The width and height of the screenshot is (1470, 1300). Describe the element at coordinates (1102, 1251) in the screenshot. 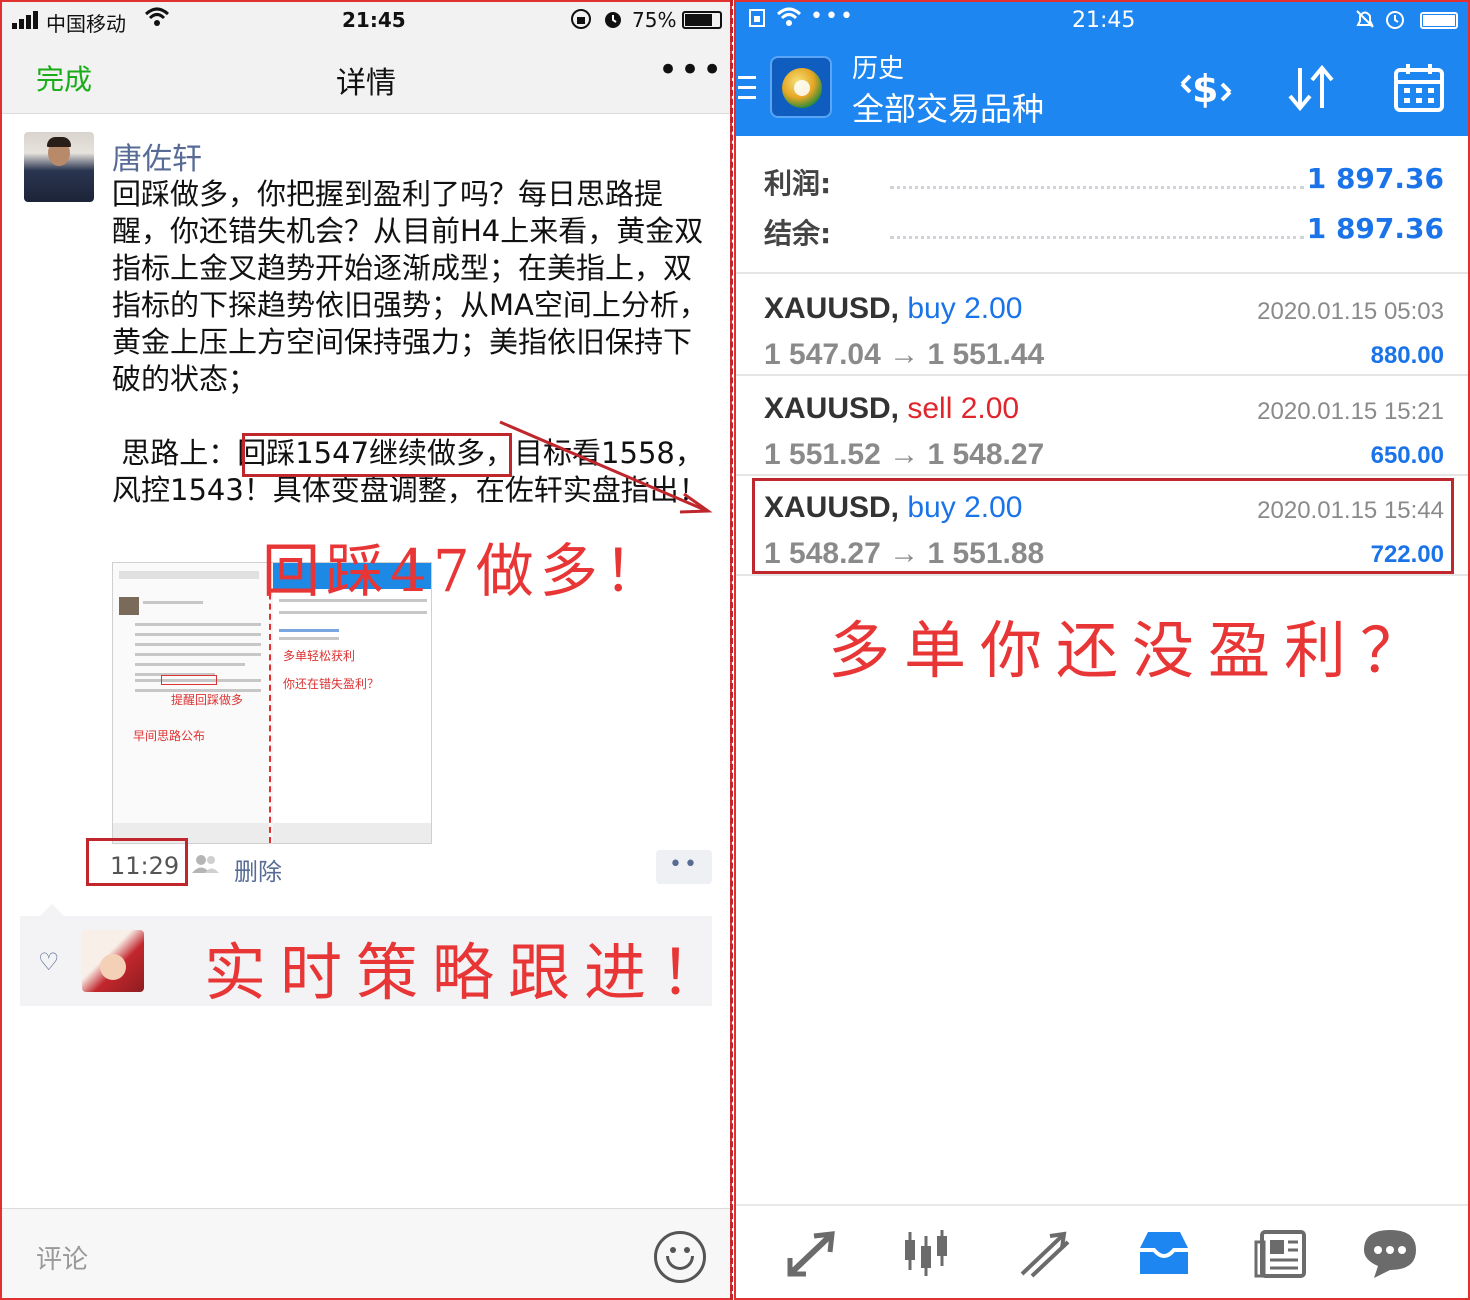

I see `mt4-tab-bar` at that location.